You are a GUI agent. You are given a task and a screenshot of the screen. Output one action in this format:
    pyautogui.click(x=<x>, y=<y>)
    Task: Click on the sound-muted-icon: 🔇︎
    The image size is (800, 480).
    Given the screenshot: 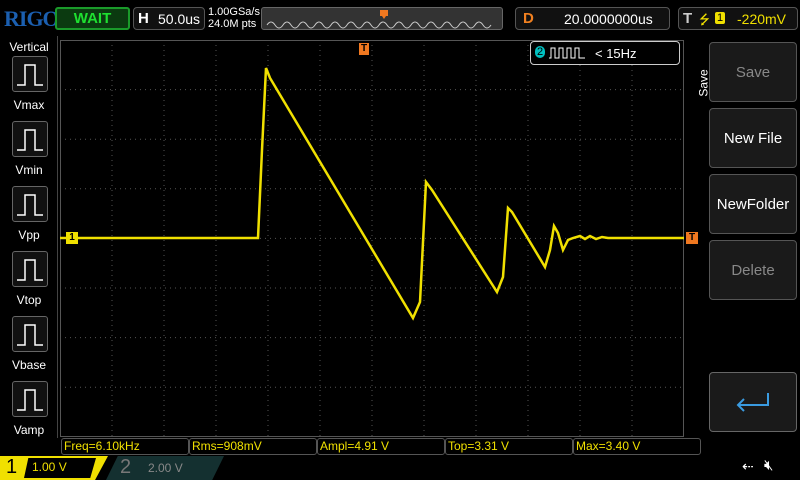 What is the action you would take?
    pyautogui.click(x=768, y=465)
    